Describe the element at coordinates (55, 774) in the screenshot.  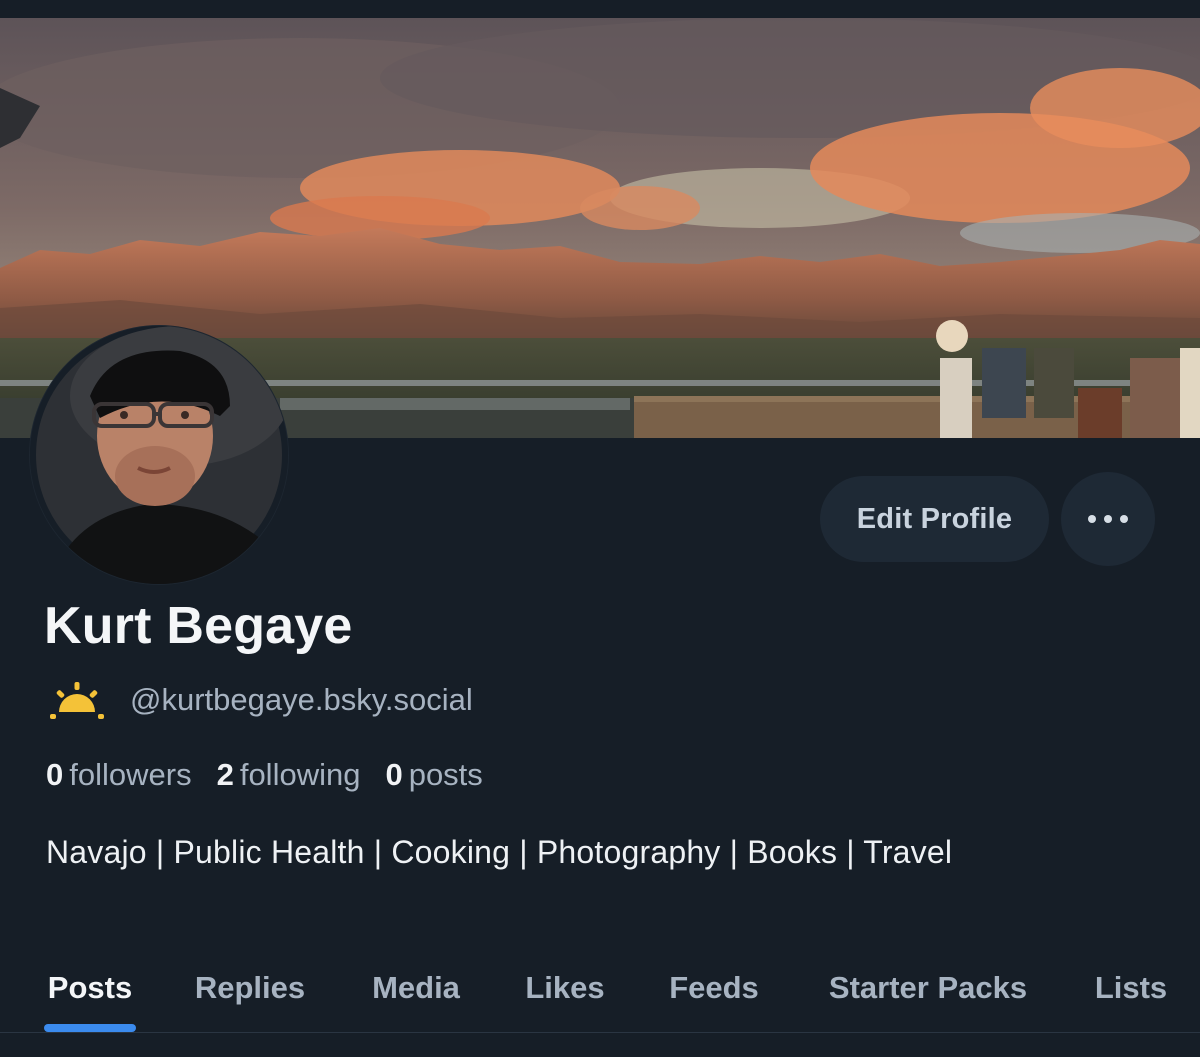
I see `followers-count: 0` at that location.